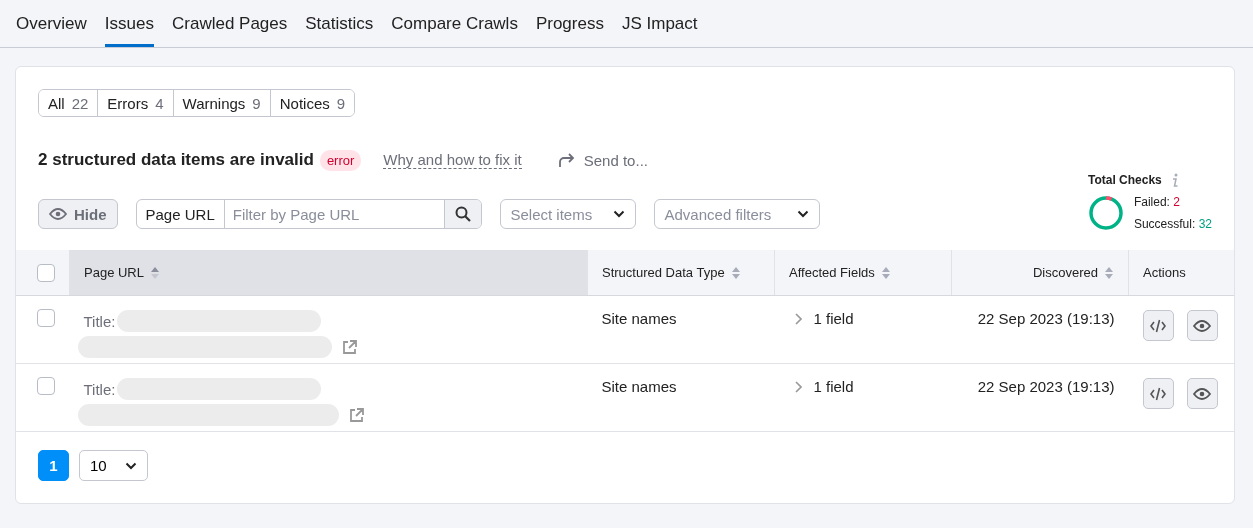 The width and height of the screenshot is (1253, 528). I want to click on share-arrow-icon, so click(566, 160).